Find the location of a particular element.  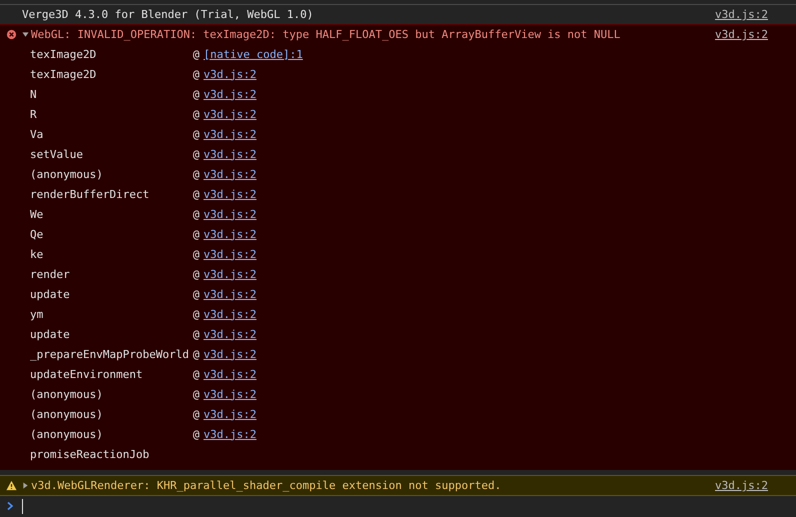

location-link: [native code]:1 is located at coordinates (253, 54).